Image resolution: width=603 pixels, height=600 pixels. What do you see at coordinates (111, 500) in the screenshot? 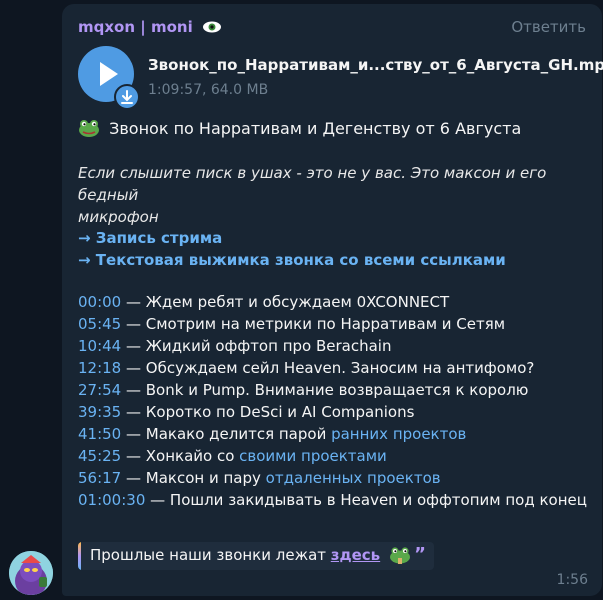
I see `timecode-link: 01:00:30` at bounding box center [111, 500].